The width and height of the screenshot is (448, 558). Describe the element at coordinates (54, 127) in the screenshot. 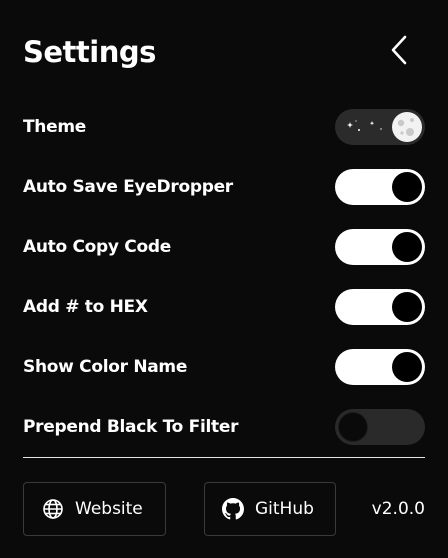

I see `setting-label: Theme` at that location.